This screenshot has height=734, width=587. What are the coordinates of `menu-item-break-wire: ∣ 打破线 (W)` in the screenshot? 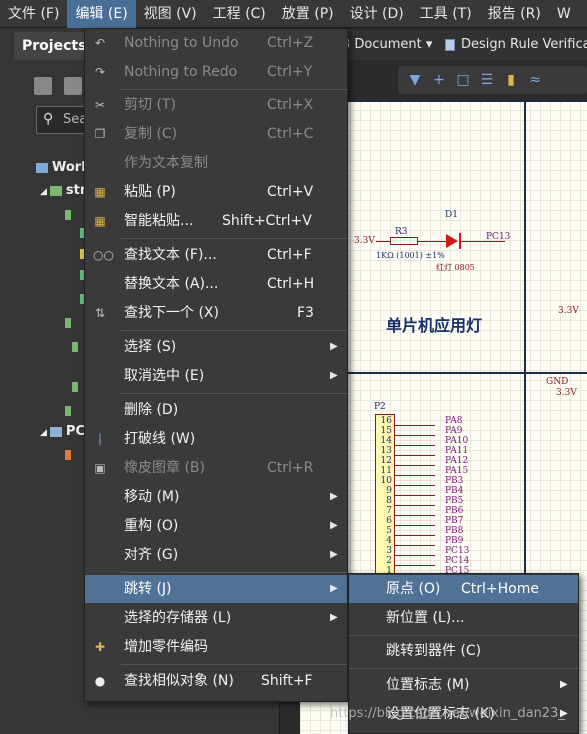 It's located at (216, 439).